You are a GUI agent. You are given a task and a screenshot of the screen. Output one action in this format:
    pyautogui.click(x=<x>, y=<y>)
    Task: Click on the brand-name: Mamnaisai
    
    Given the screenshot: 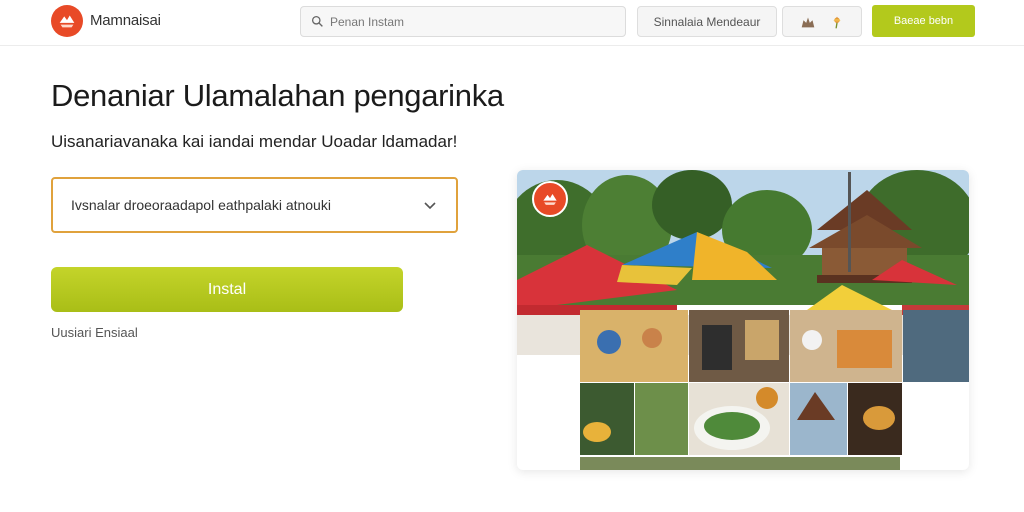 What is the action you would take?
    pyautogui.click(x=125, y=20)
    